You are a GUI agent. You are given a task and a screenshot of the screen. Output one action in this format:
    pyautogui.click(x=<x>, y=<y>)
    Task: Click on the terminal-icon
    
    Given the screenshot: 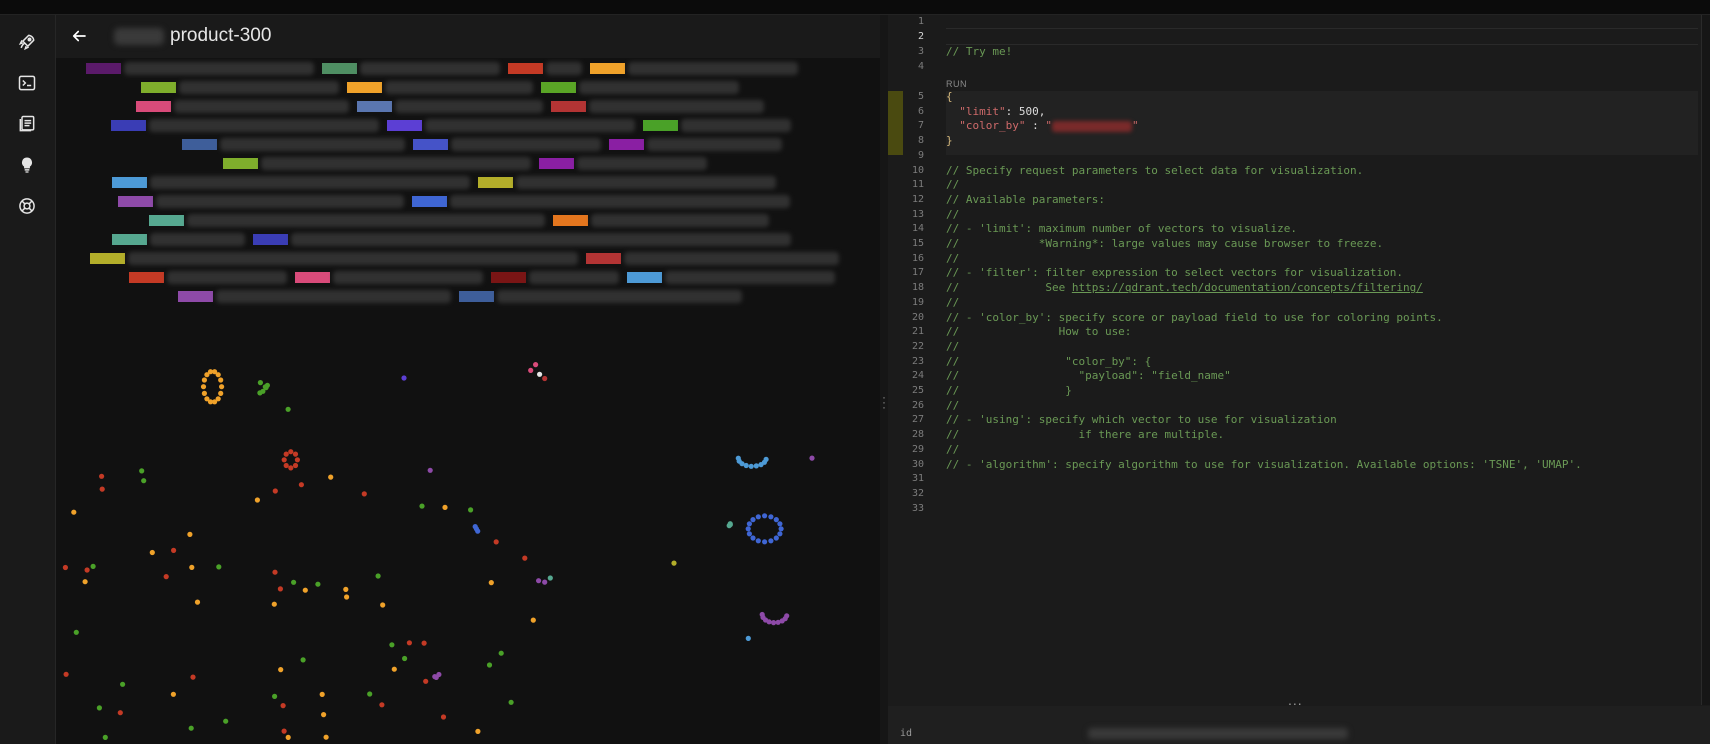 What is the action you would take?
    pyautogui.click(x=27, y=83)
    